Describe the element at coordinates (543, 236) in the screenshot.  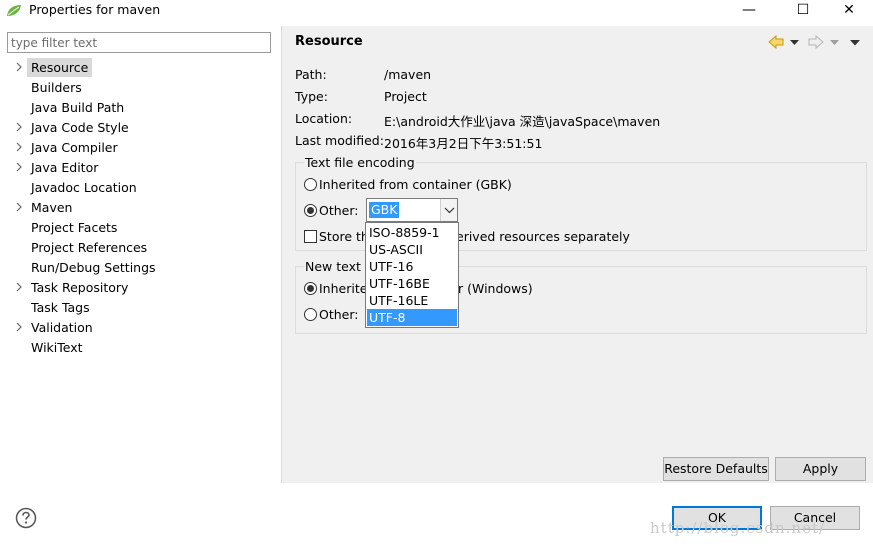
I see `store-derived-label-end: erived resources separately` at that location.